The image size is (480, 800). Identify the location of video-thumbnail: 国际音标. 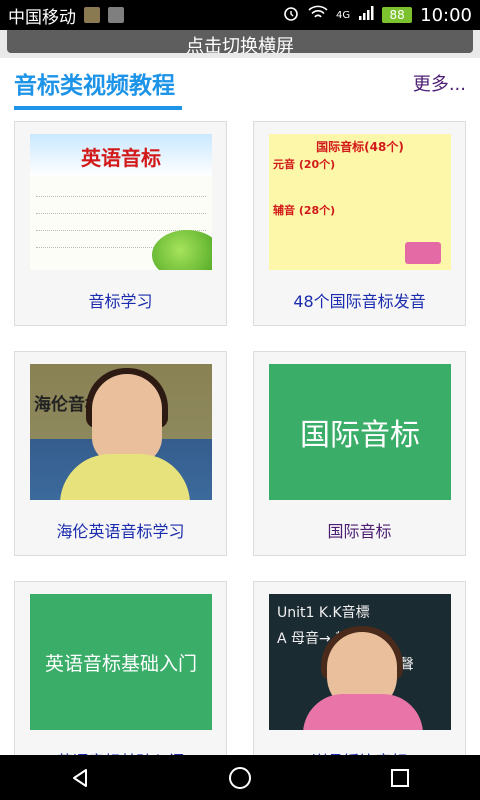
(360, 432).